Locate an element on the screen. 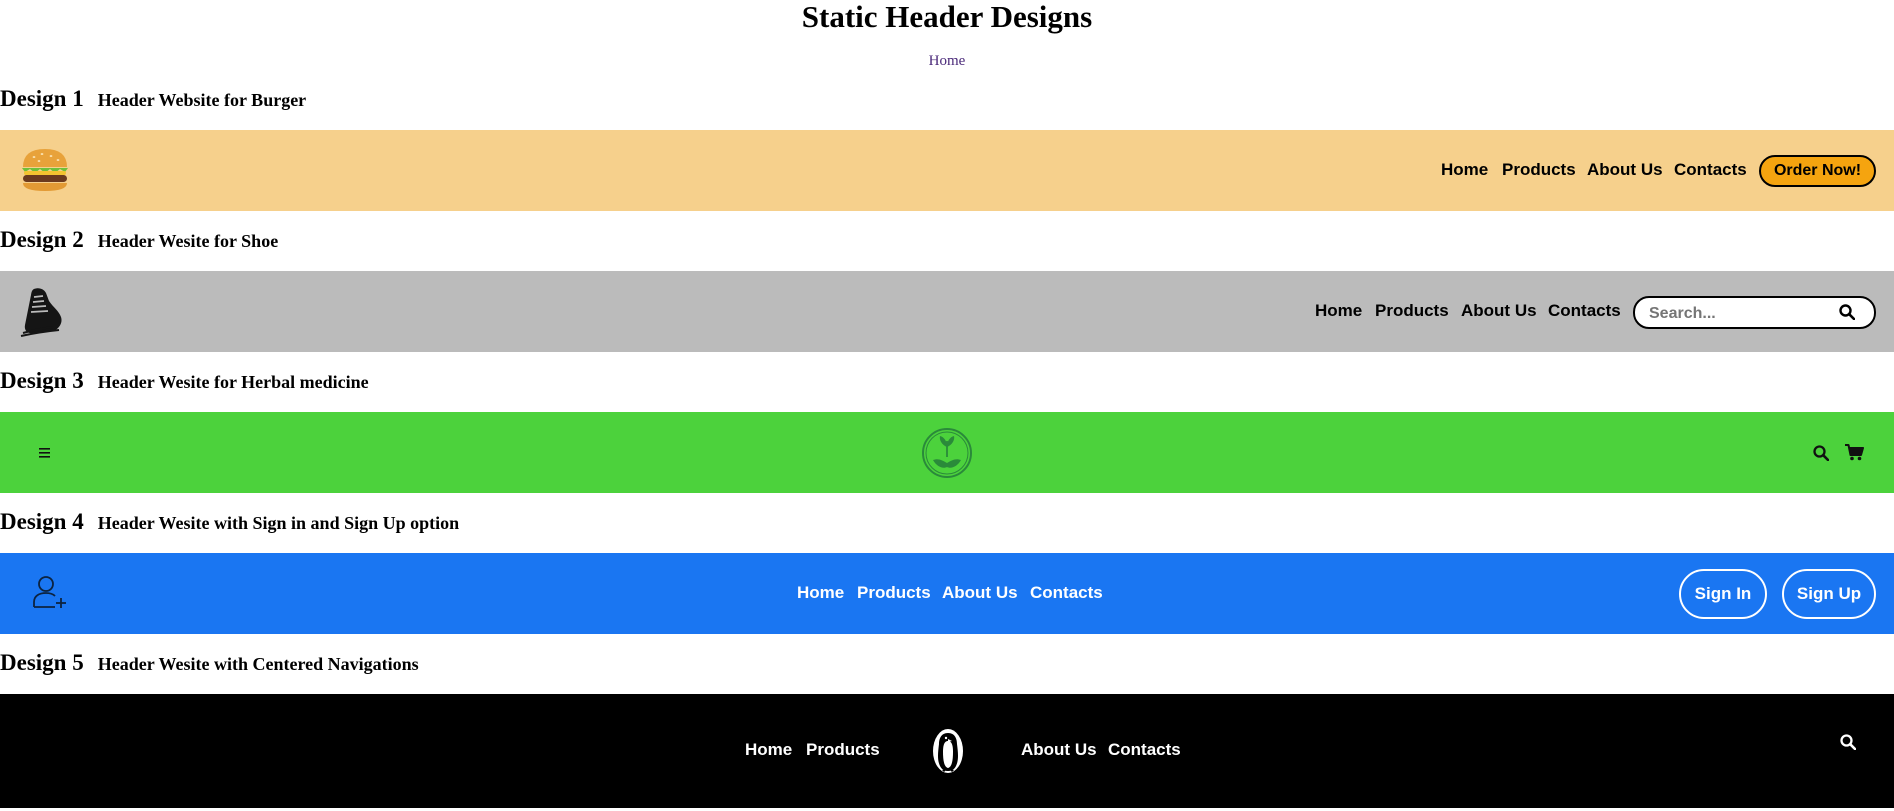 This screenshot has width=1894, height=811. sign-in-button: Sign In is located at coordinates (1723, 594).